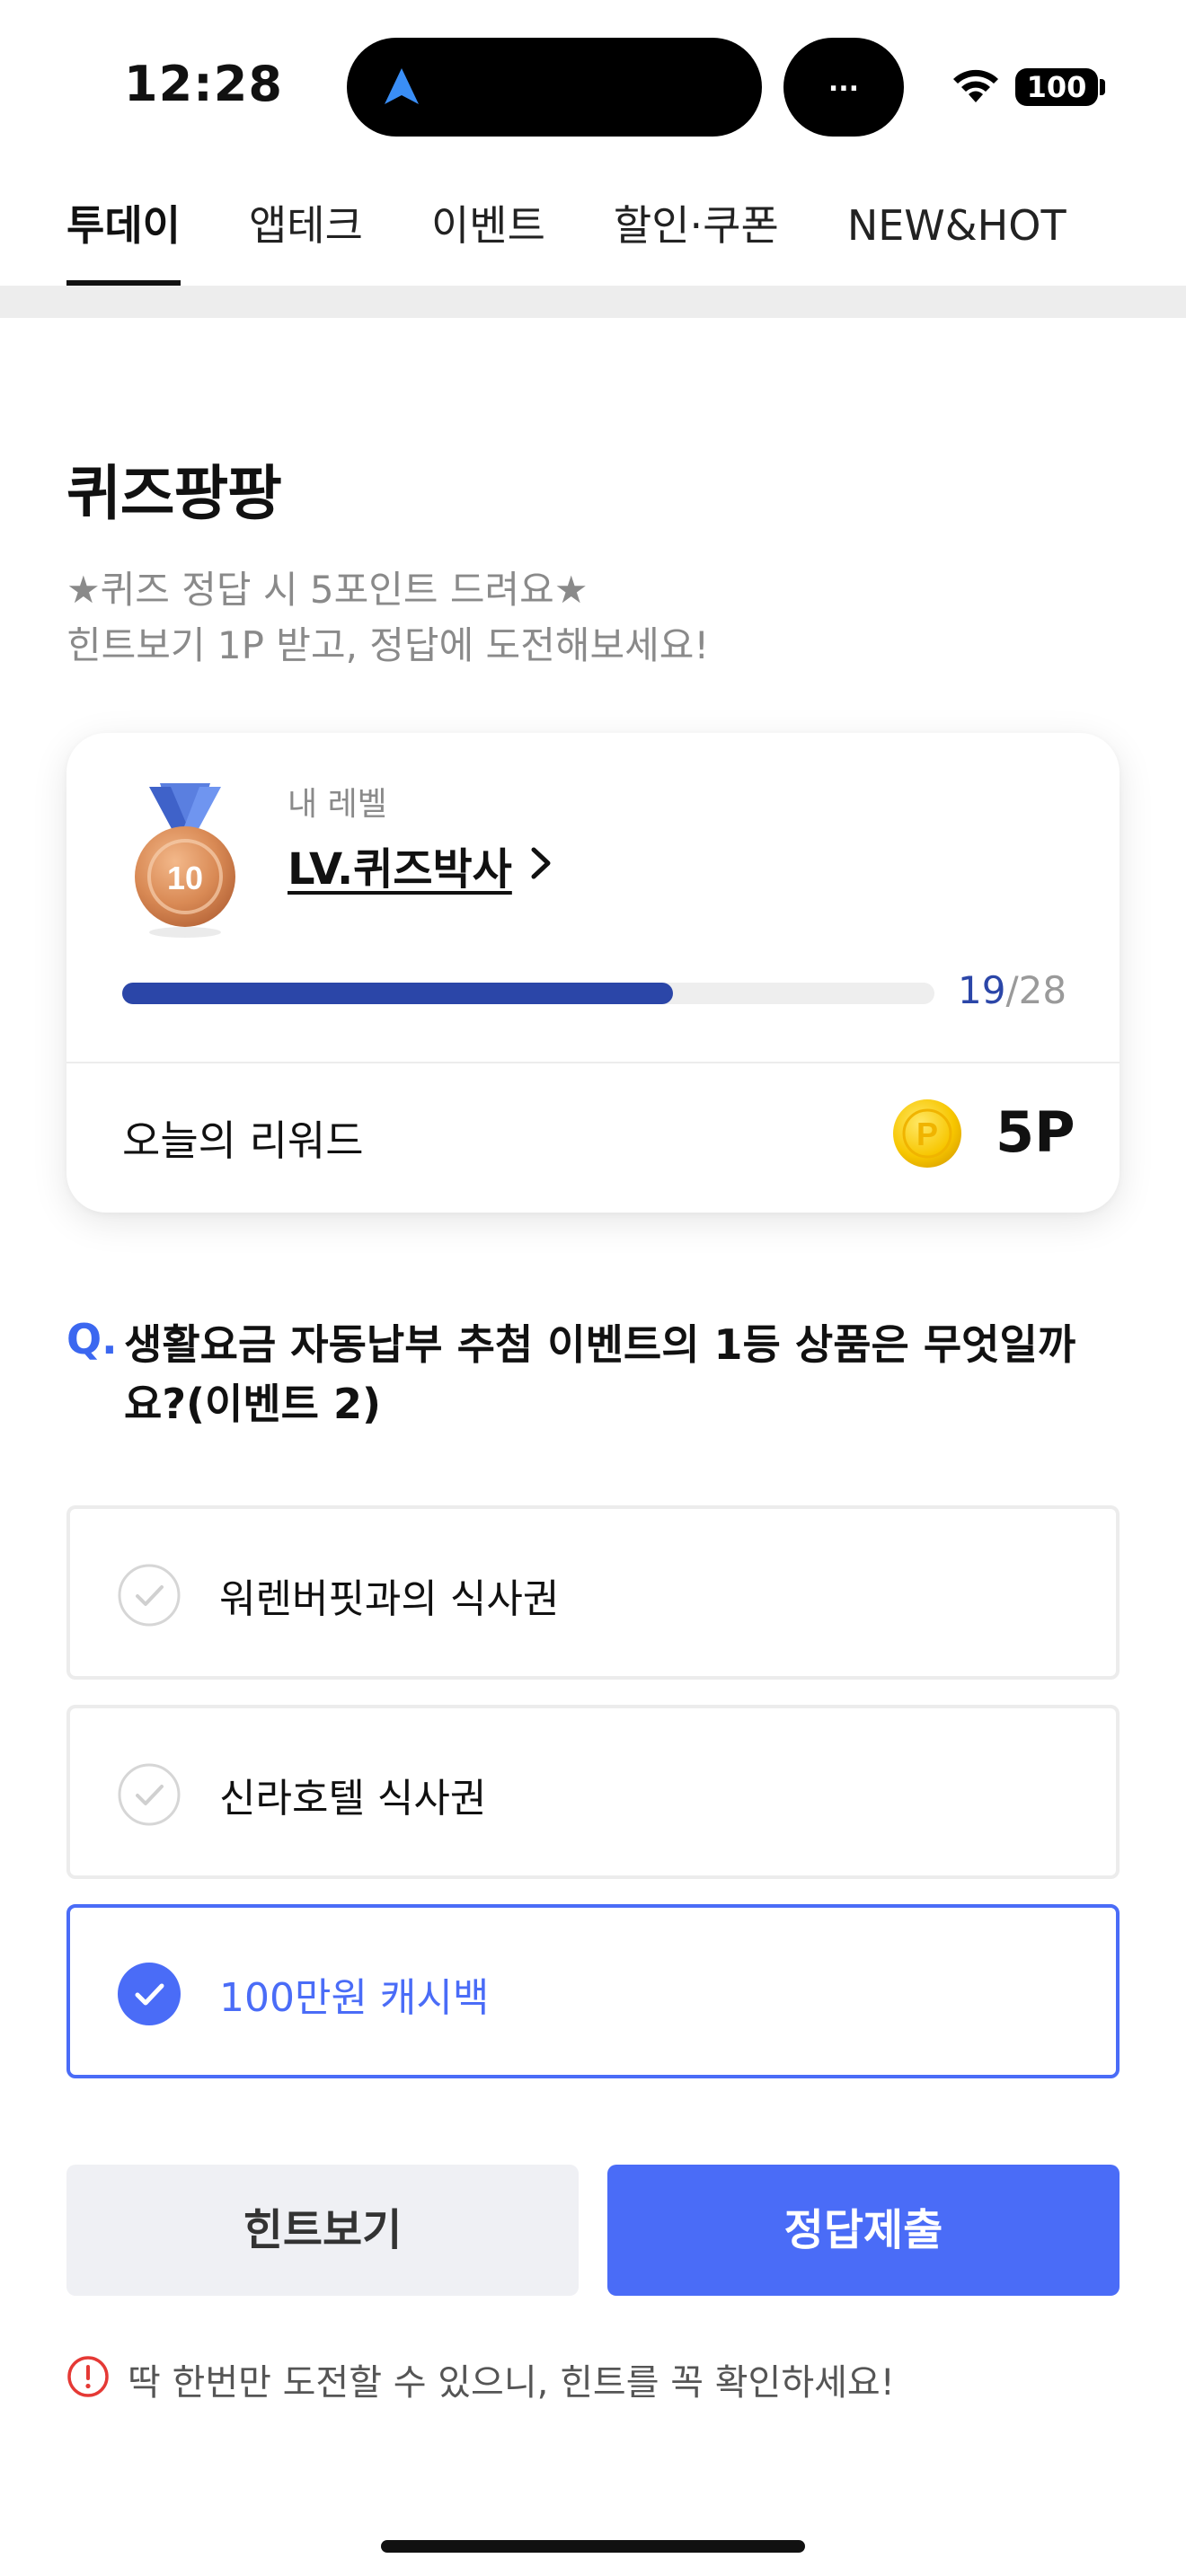 This screenshot has height=2576, width=1186. I want to click on progress-total: 28, so click(1042, 990).